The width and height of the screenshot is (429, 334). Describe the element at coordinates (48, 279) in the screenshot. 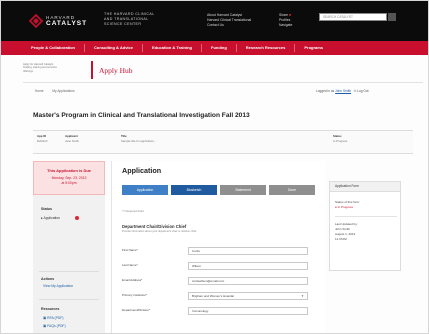

I see `actions-heading: Actions` at that location.